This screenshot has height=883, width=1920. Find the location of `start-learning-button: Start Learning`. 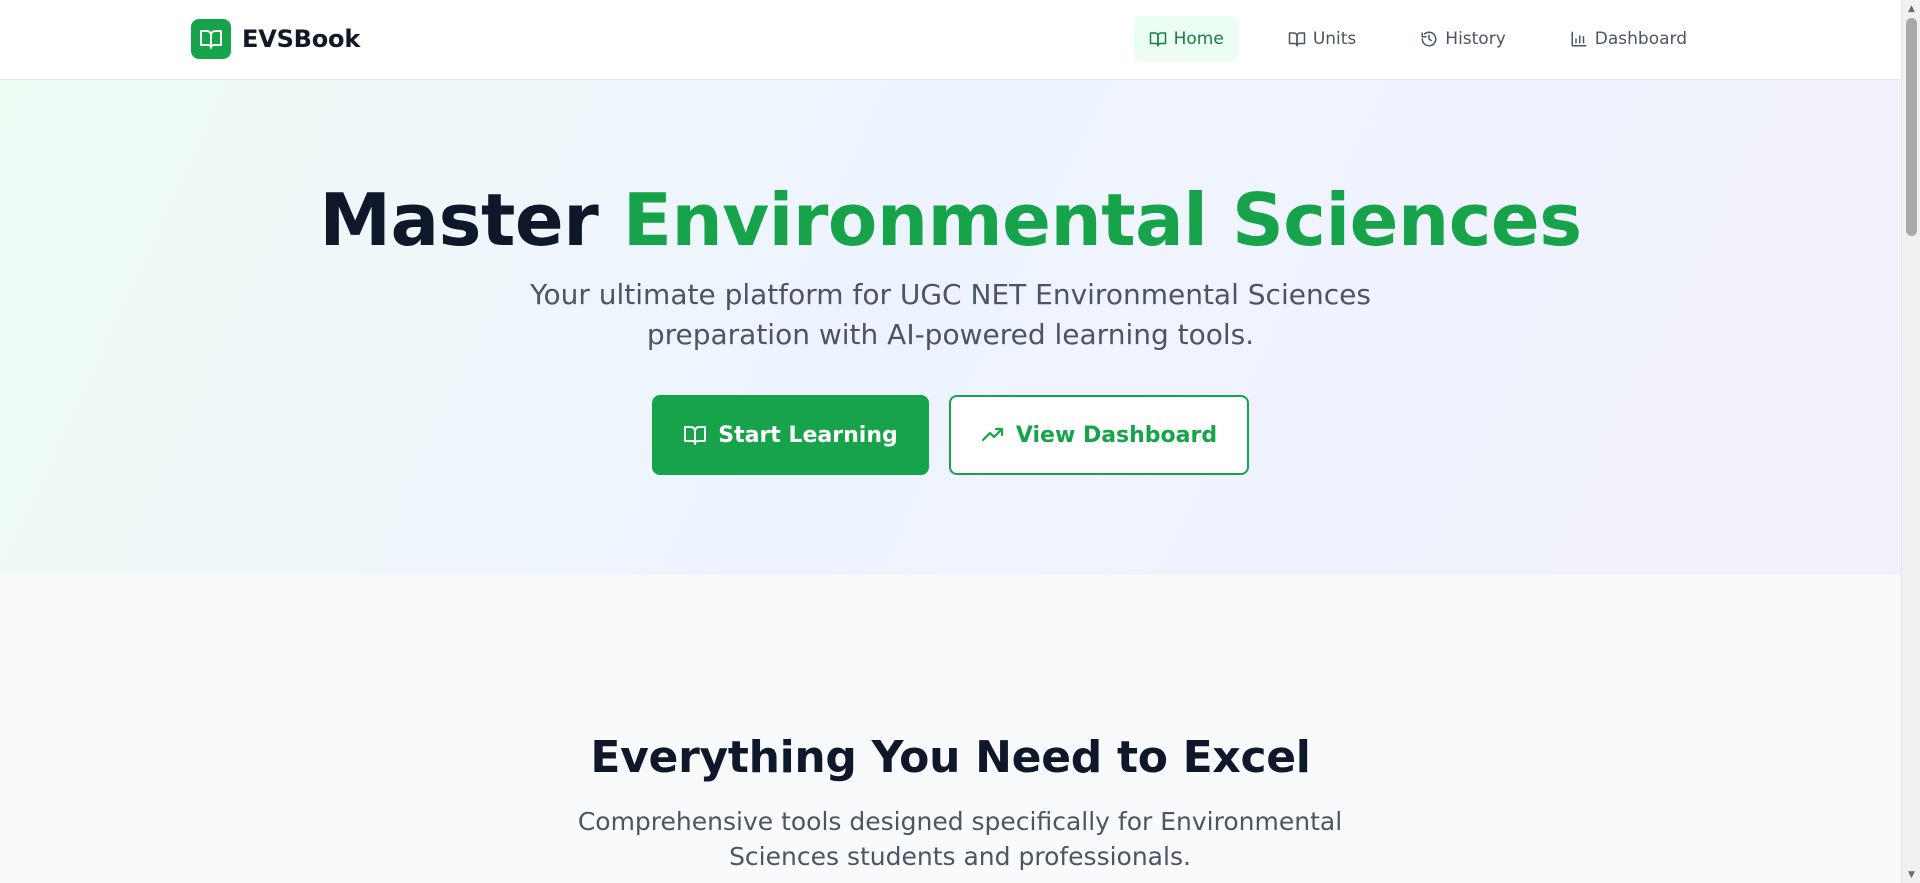

start-learning-button: Start Learning is located at coordinates (790, 435).